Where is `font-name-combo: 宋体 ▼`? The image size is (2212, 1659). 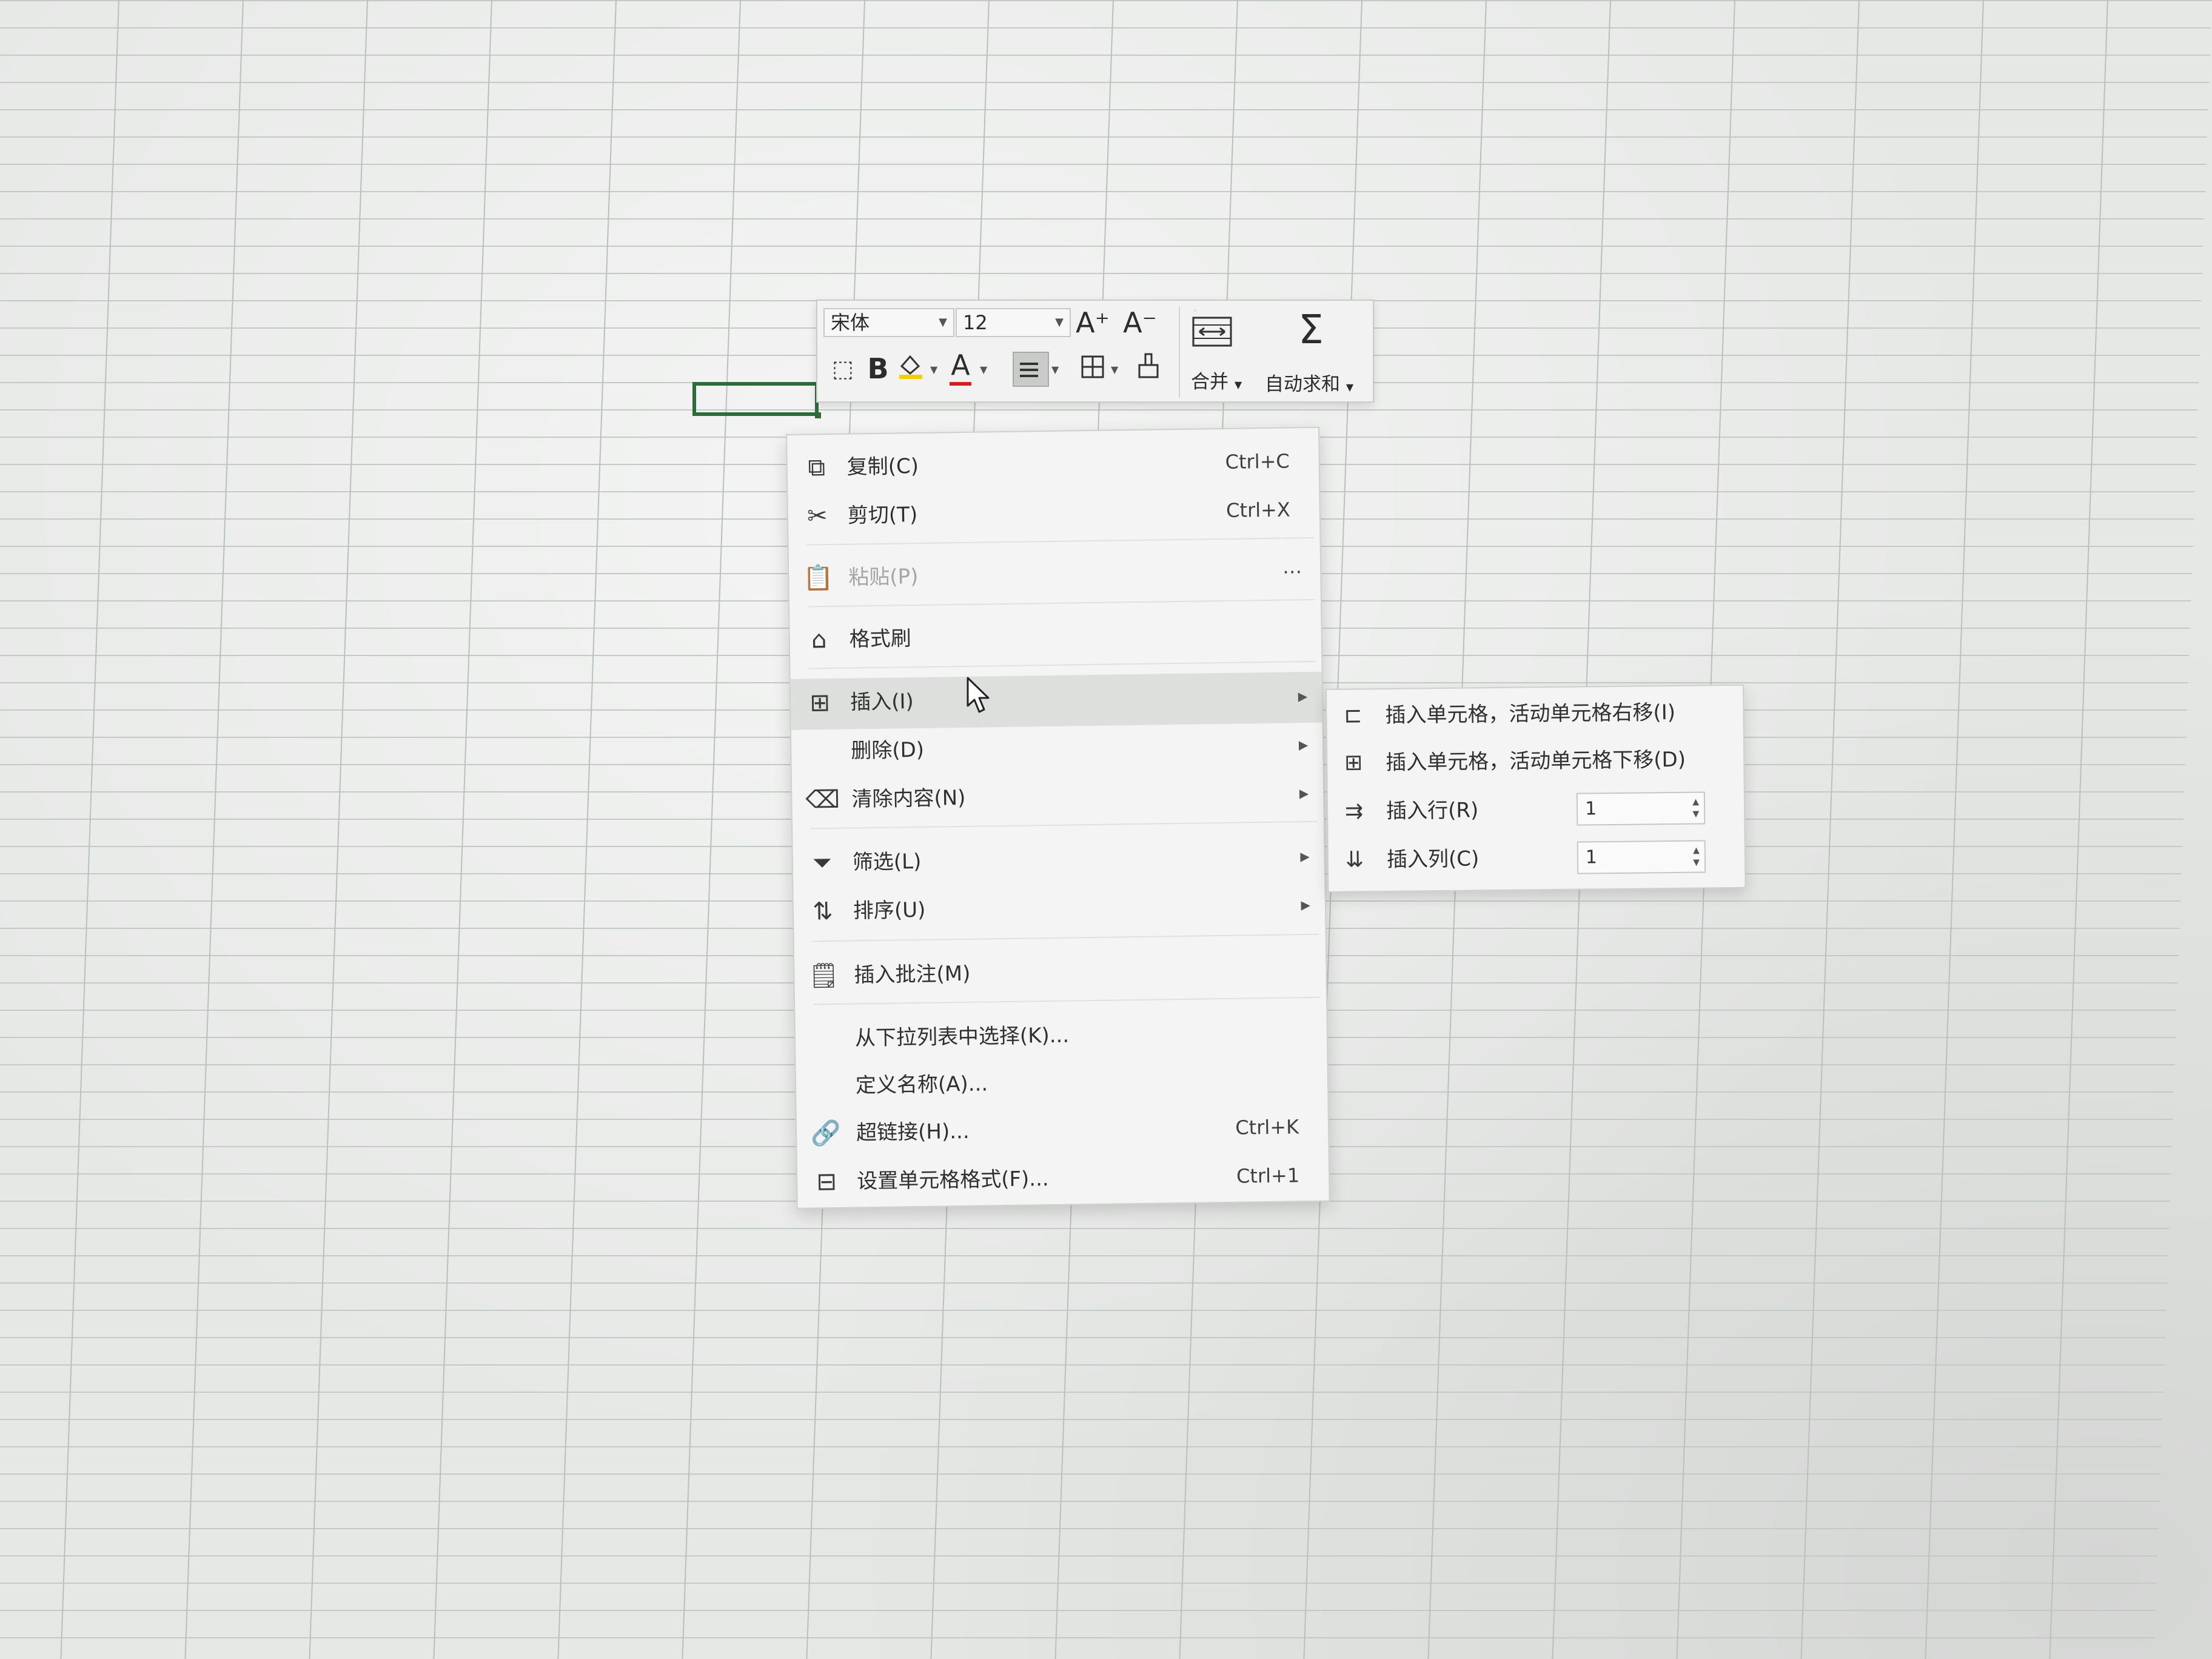
font-name-combo: 宋体 ▼ is located at coordinates (888, 322).